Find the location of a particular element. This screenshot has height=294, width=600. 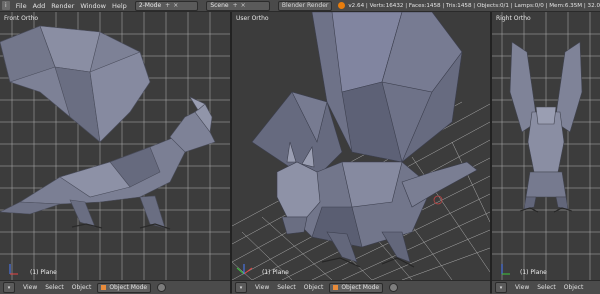

render-engine-dropdown: Blender Render is located at coordinates (305, 5).